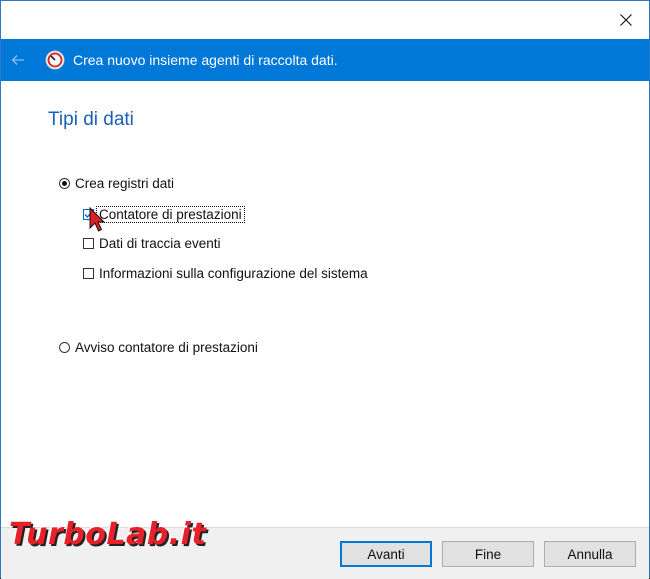  I want to click on back-arrow-icon, so click(17, 60).